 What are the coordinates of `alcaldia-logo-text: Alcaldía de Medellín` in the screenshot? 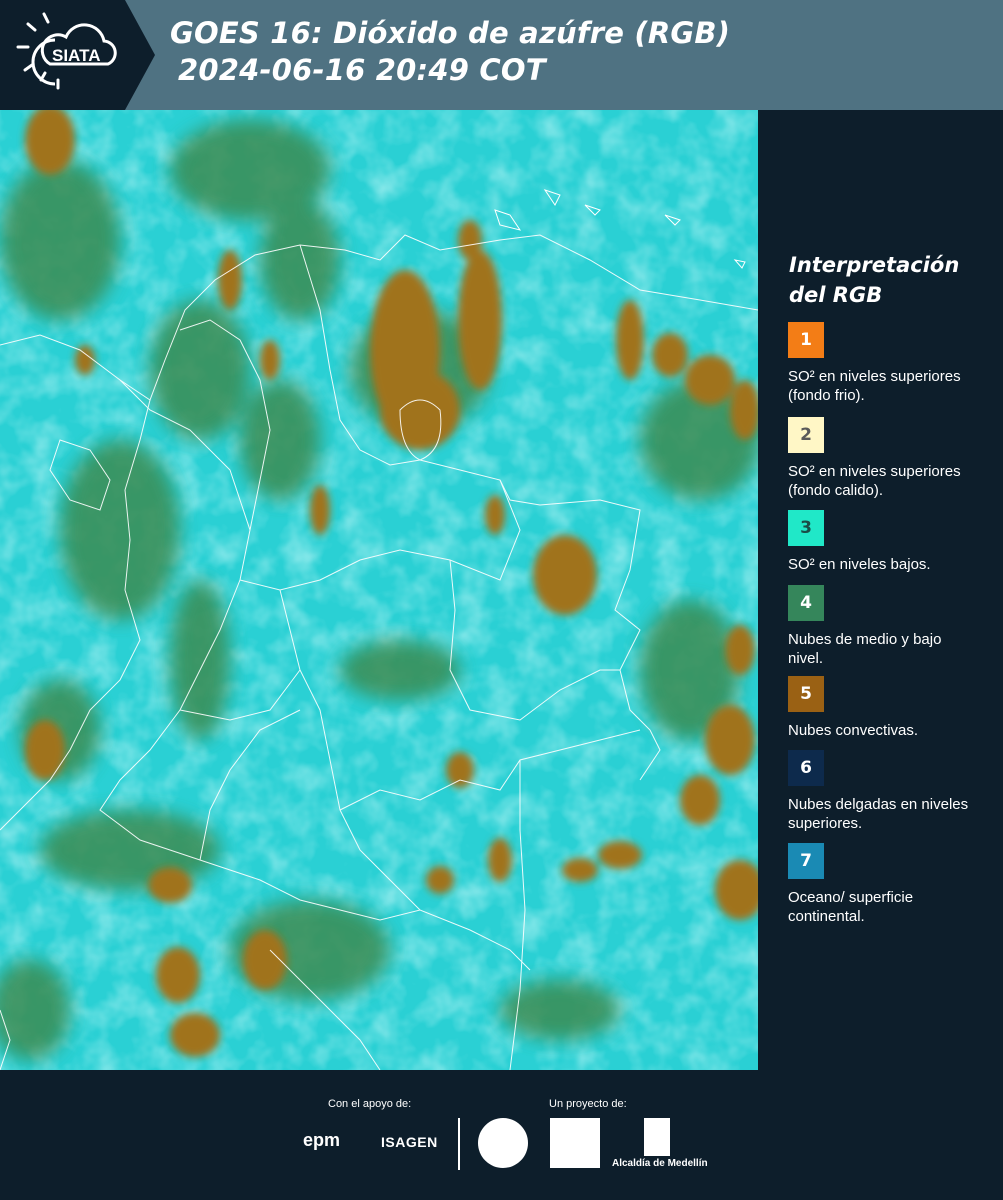 It's located at (660, 1163).